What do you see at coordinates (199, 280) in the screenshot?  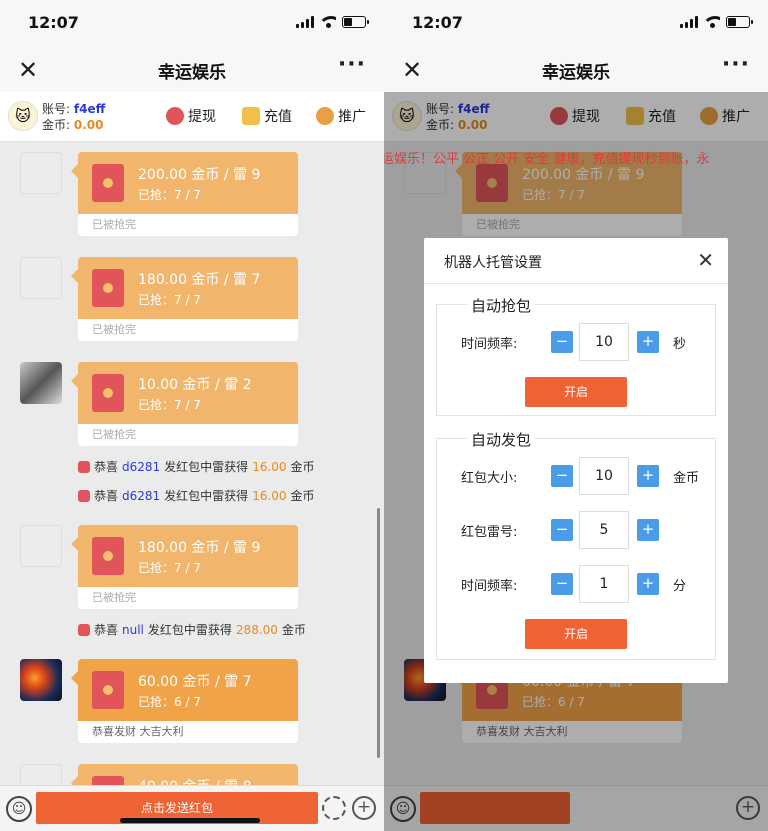 I see `packet-amount: 180.00 金币 / 雷 7` at bounding box center [199, 280].